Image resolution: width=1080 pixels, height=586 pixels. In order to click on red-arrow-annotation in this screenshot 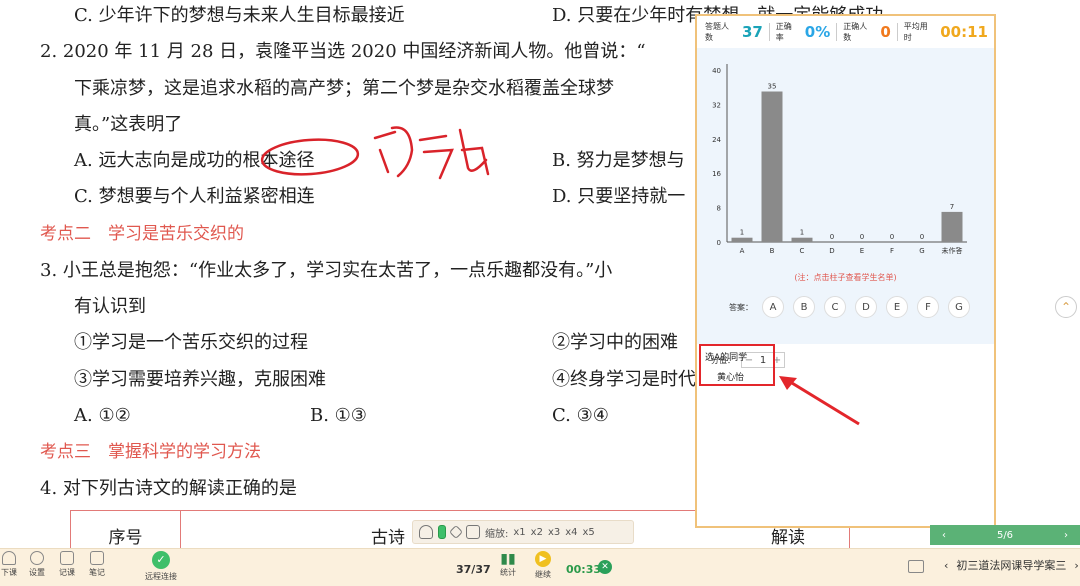, I will do `click(819, 401)`.